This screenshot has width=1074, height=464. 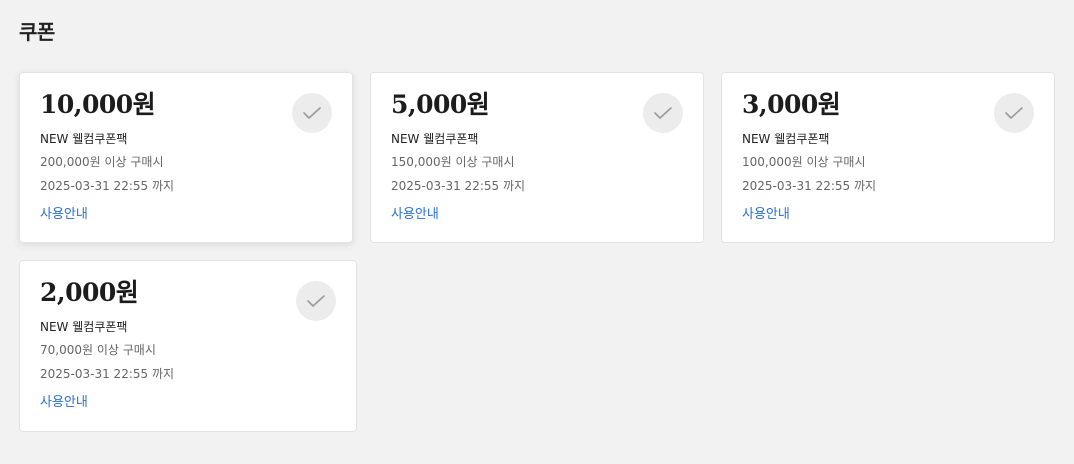 What do you see at coordinates (102, 162) in the screenshot?
I see `coupon-condition: 200,000원 이상 구매시` at bounding box center [102, 162].